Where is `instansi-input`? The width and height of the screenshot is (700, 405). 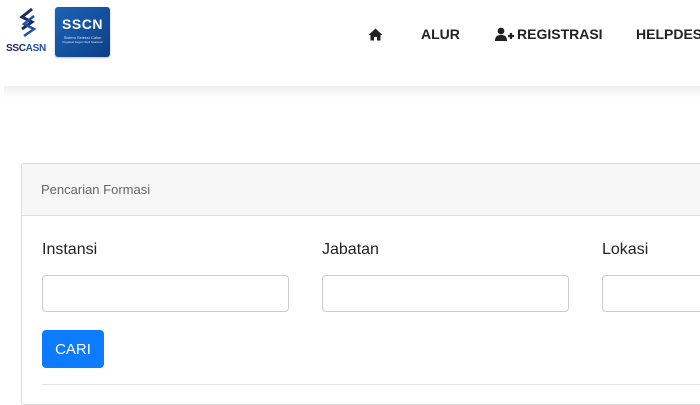 instansi-input is located at coordinates (165, 293).